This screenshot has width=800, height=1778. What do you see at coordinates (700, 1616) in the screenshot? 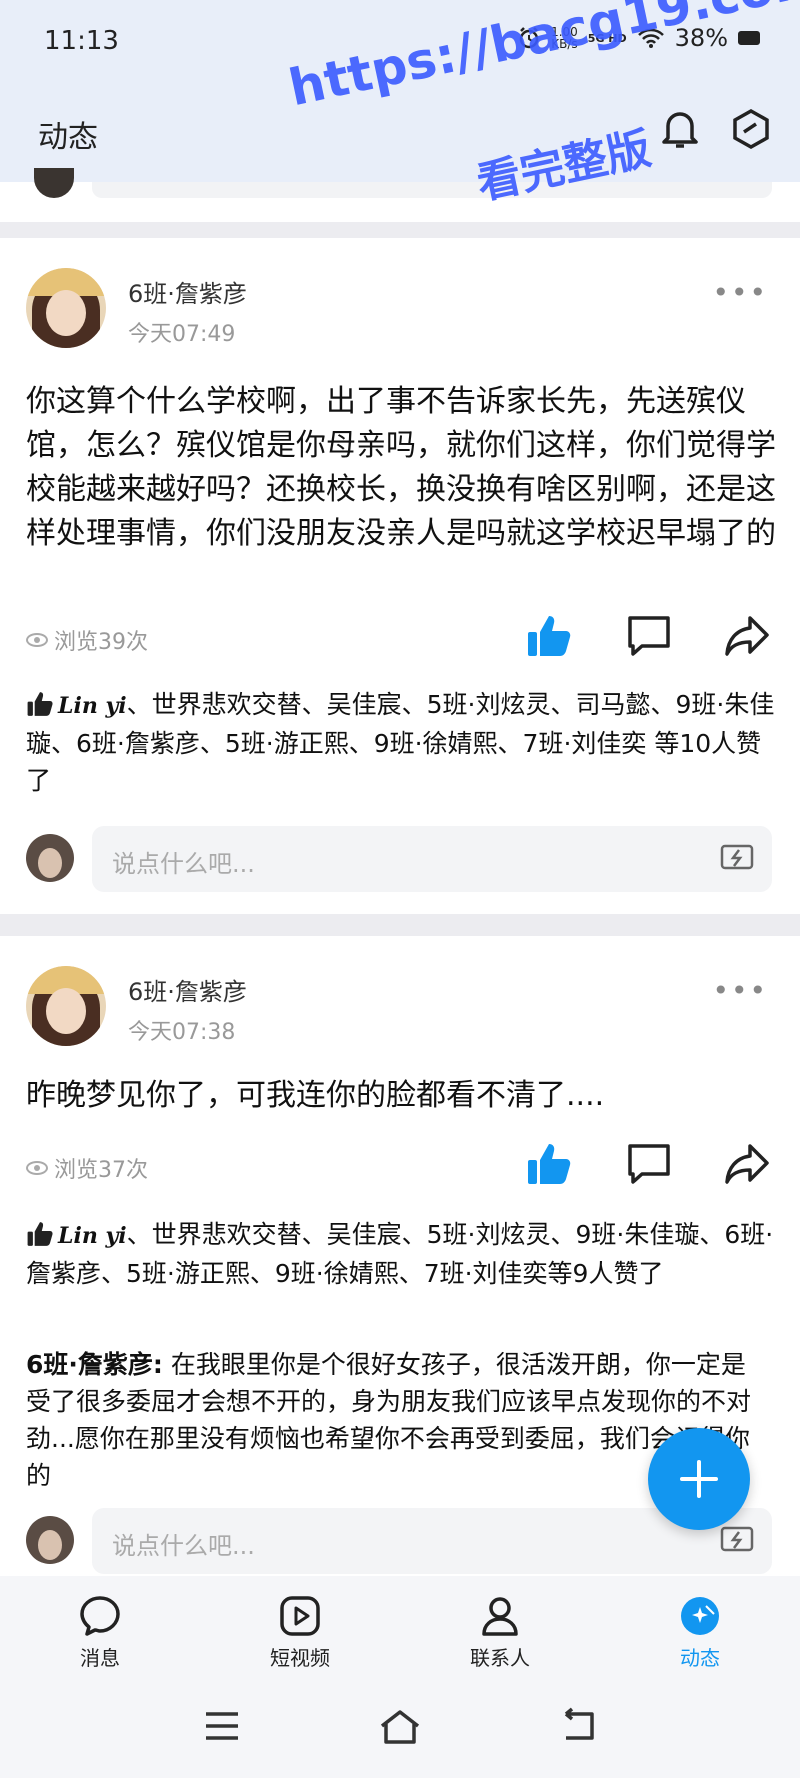
I see `moments-icon` at bounding box center [700, 1616].